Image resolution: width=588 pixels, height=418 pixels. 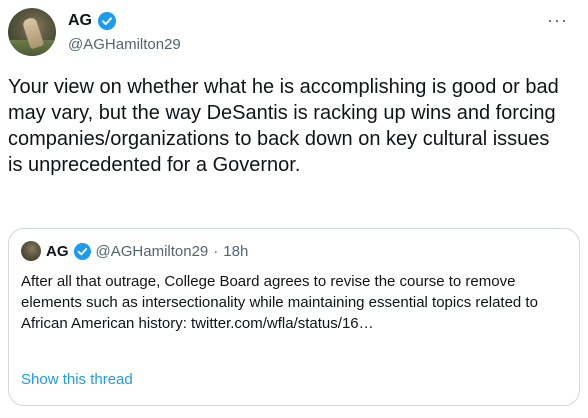 I want to click on author-avatar, so click(x=32, y=32).